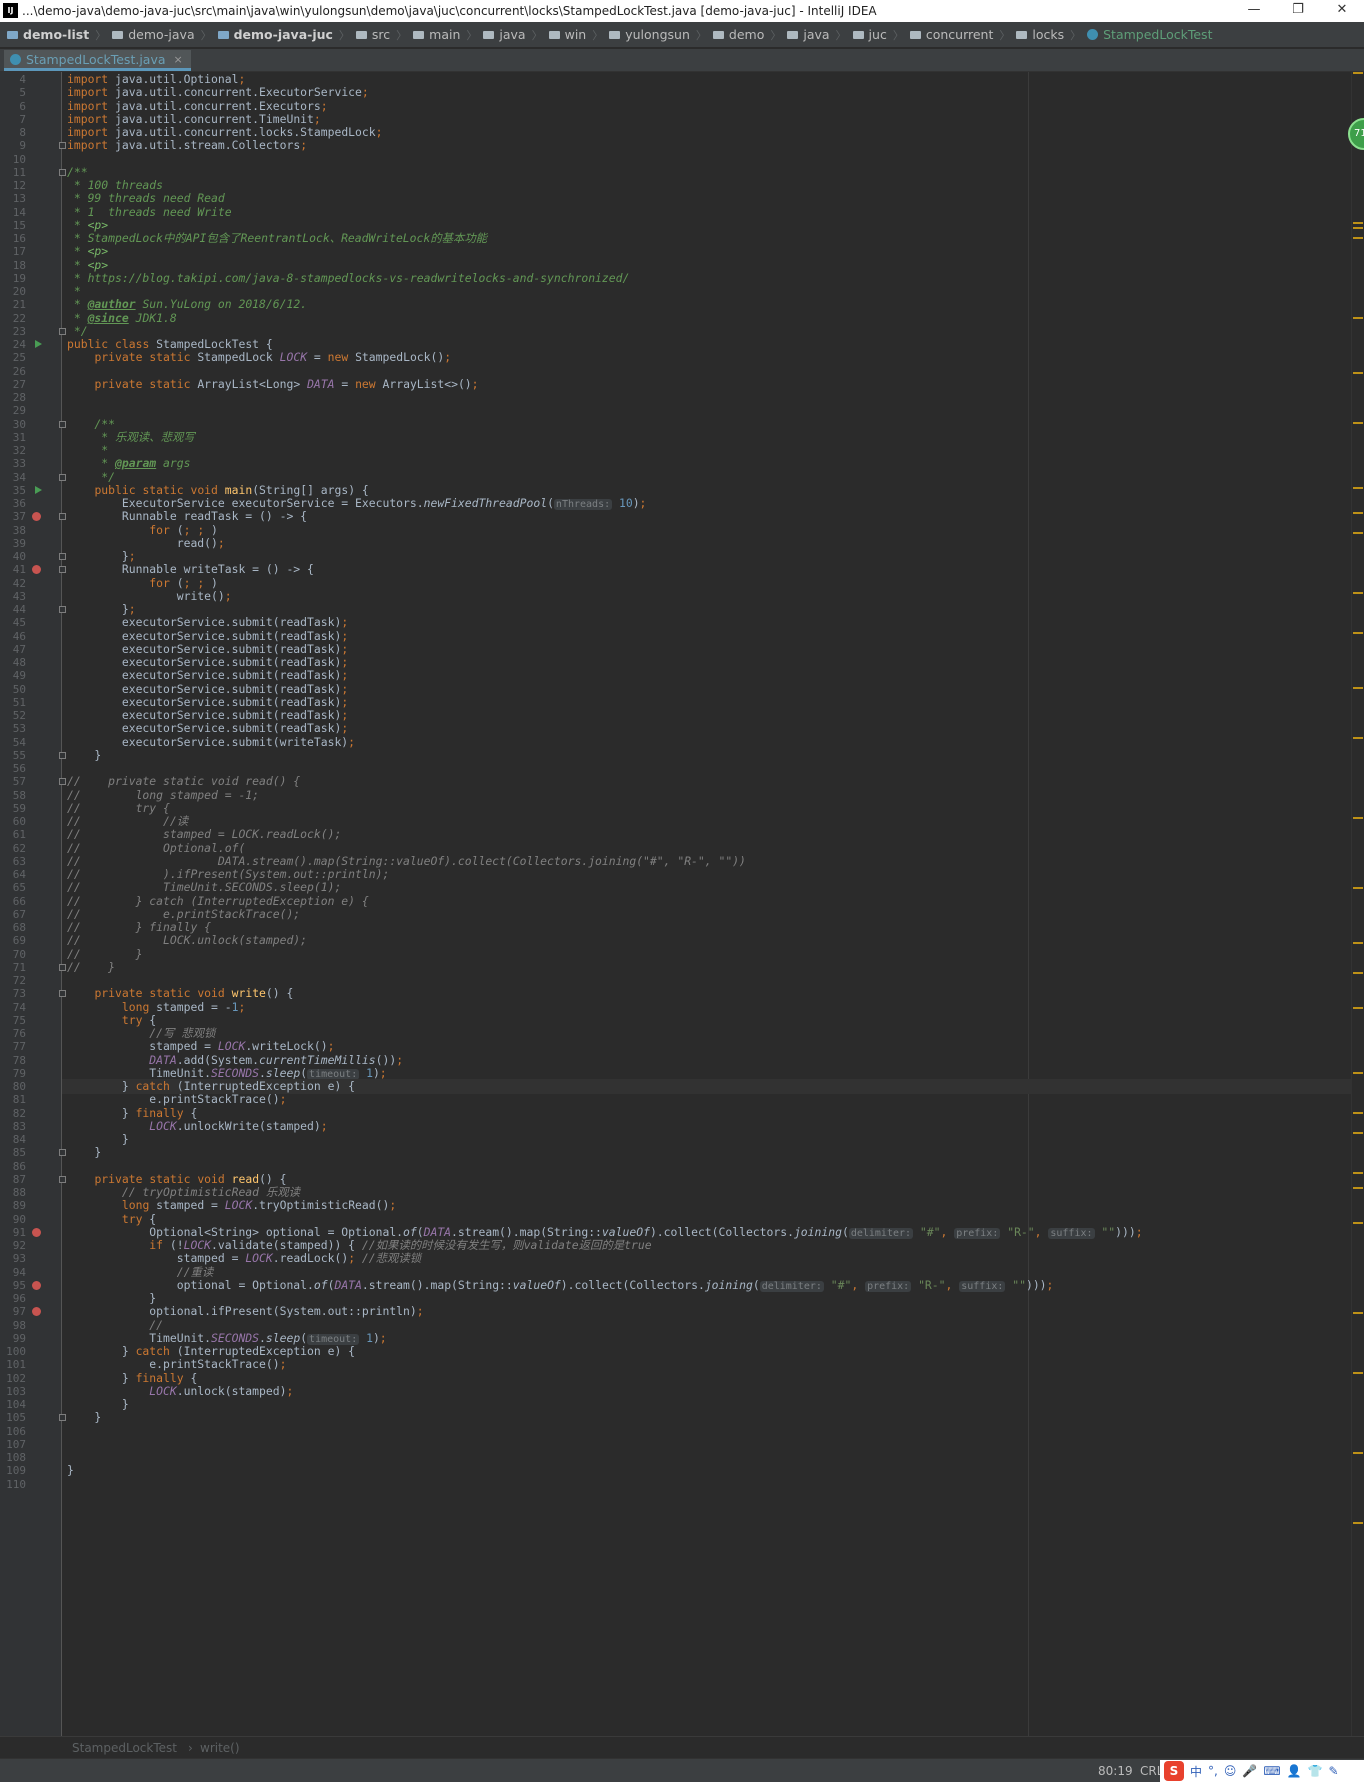  Describe the element at coordinates (670, 251) in the screenshot. I see `code-line: 17 * <p>` at that location.